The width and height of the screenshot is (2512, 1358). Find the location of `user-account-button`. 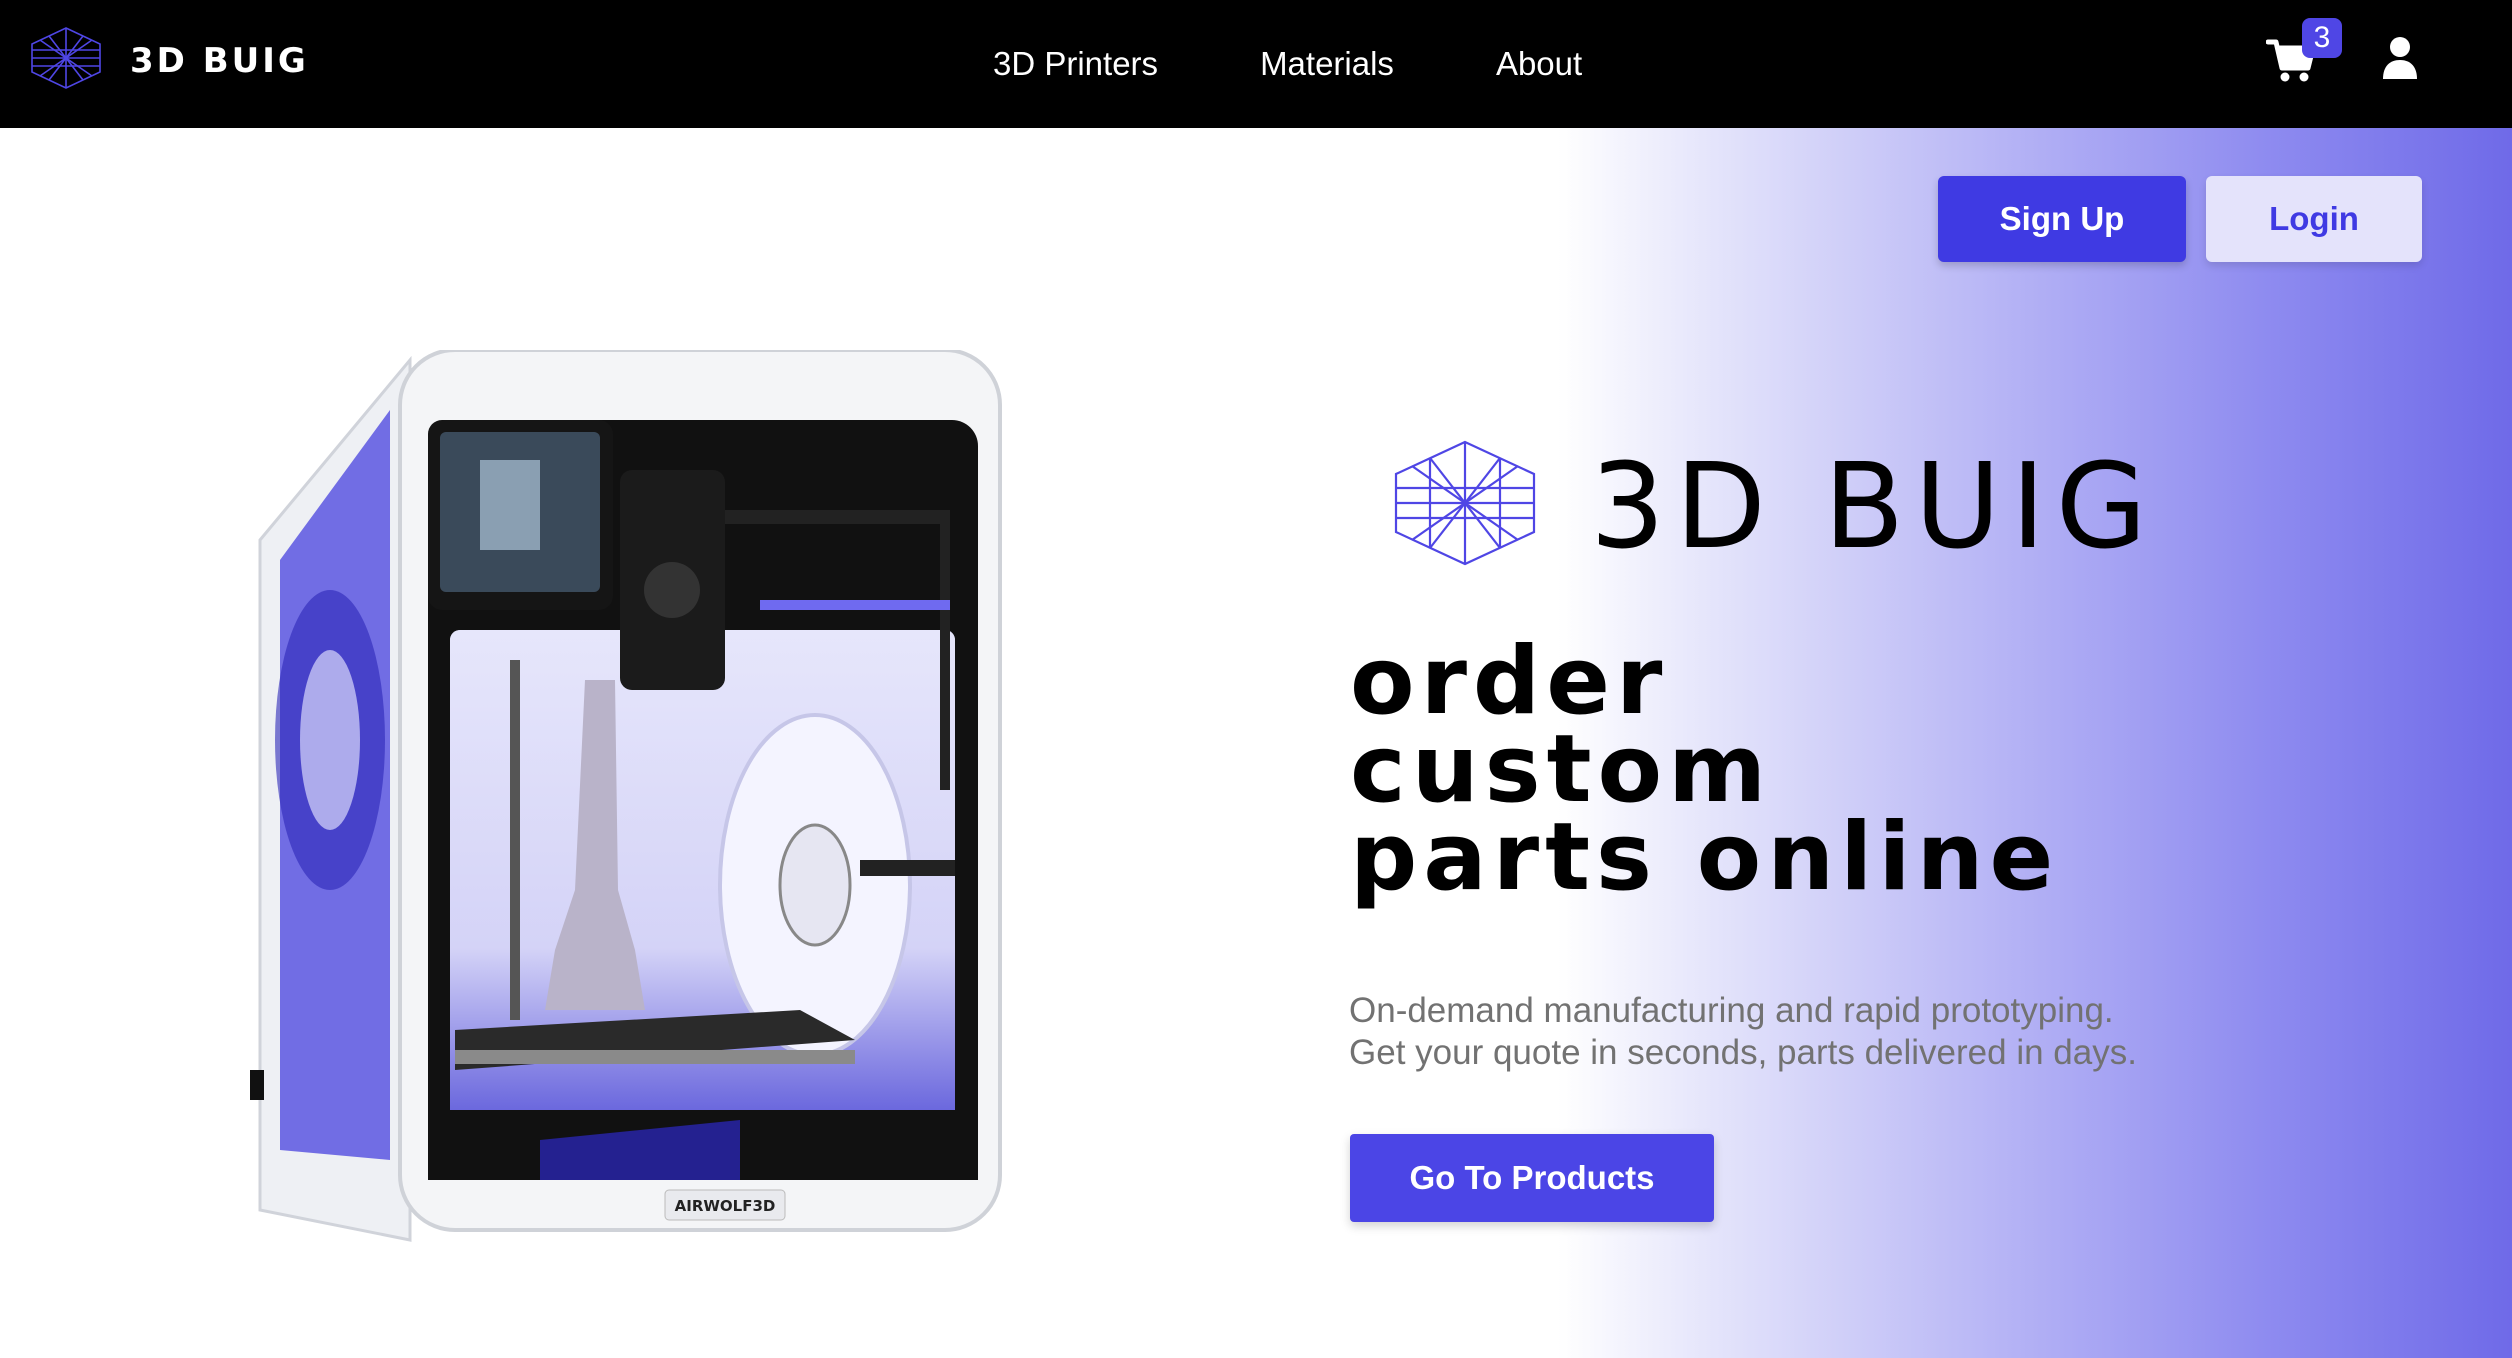

user-account-button is located at coordinates (2400, 58).